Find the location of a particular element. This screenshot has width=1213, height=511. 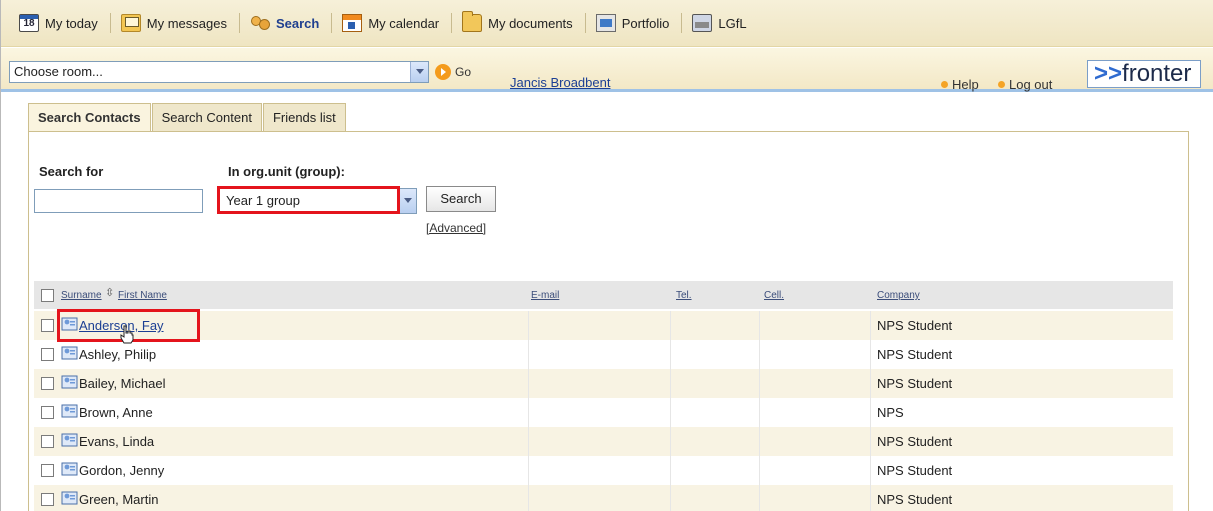

contact-name-link: Ashley, Philip is located at coordinates (117, 354).